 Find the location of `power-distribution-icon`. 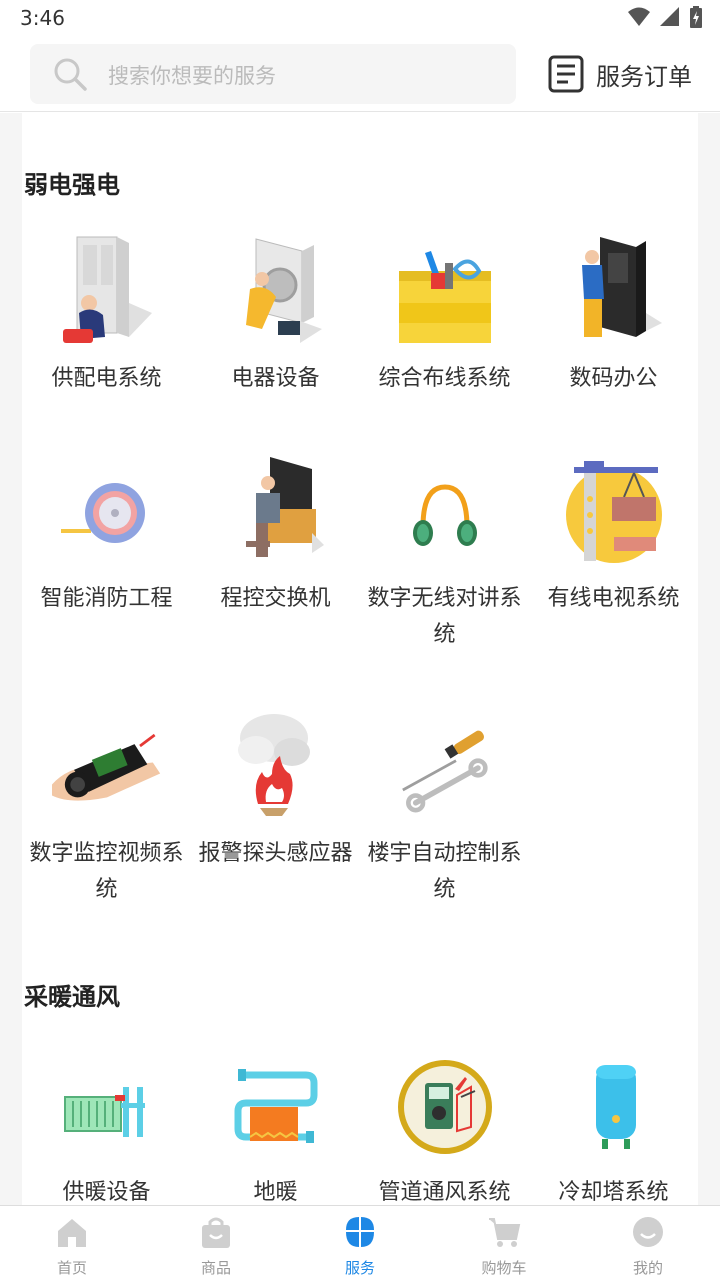

power-distribution-icon is located at coordinates (107, 289).